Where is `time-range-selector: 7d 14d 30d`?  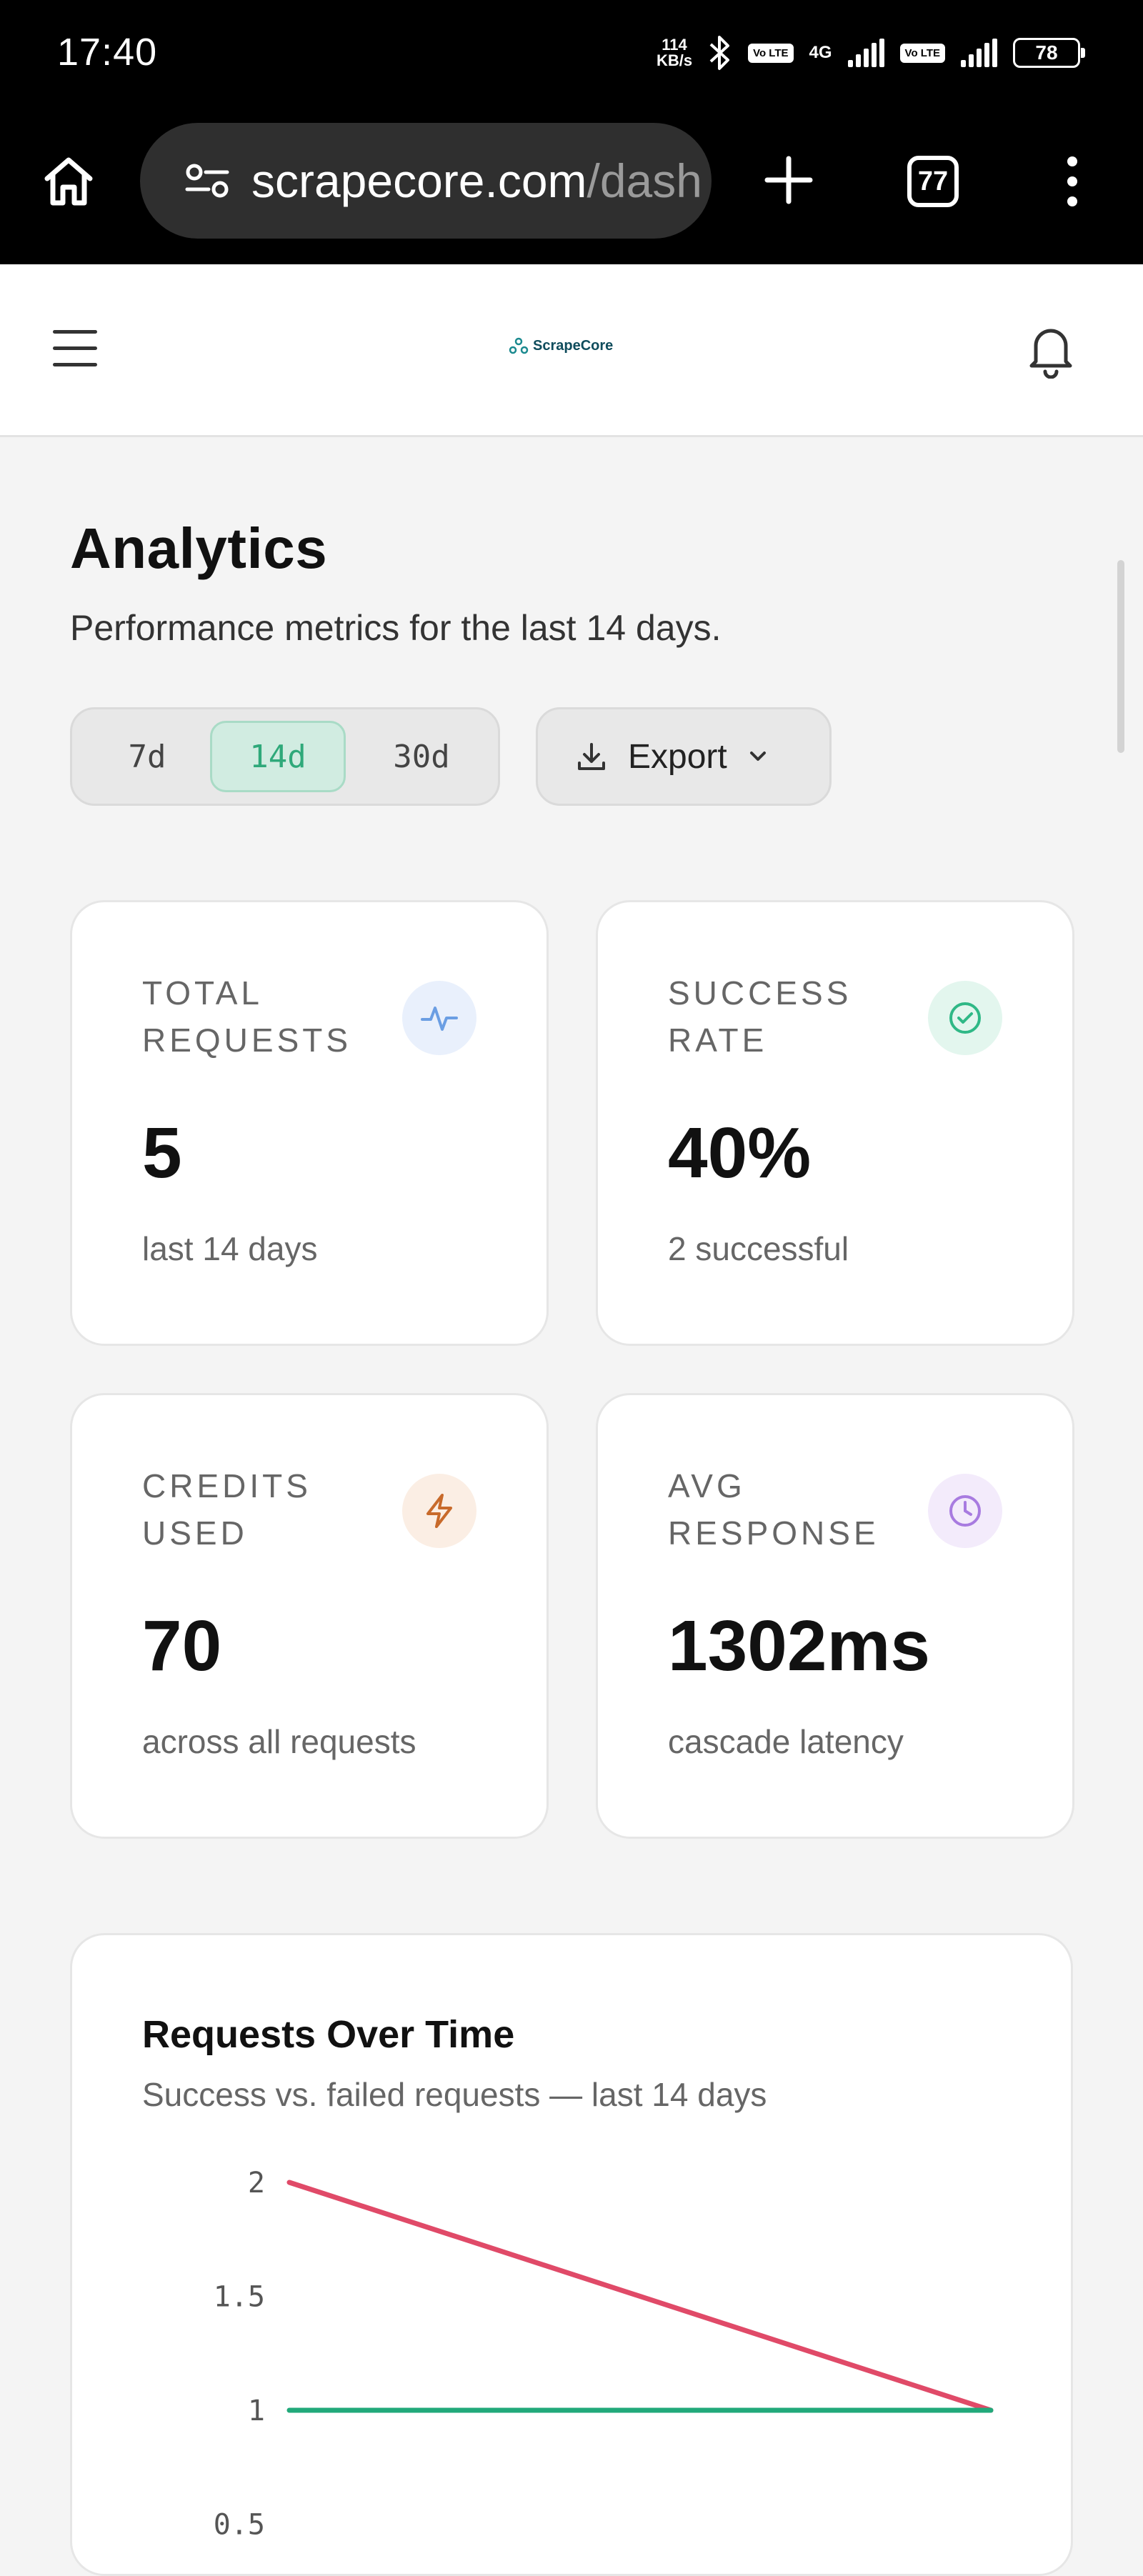
time-range-selector: 7d 14d 30d is located at coordinates (285, 756).